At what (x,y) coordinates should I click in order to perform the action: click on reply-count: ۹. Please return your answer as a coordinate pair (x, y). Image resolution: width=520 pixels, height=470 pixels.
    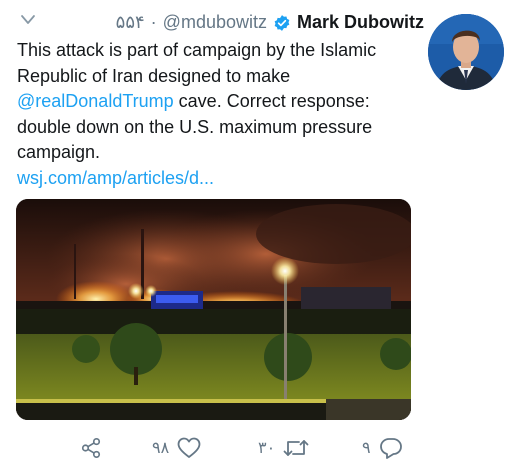
    Looking at the image, I should click on (366, 448).